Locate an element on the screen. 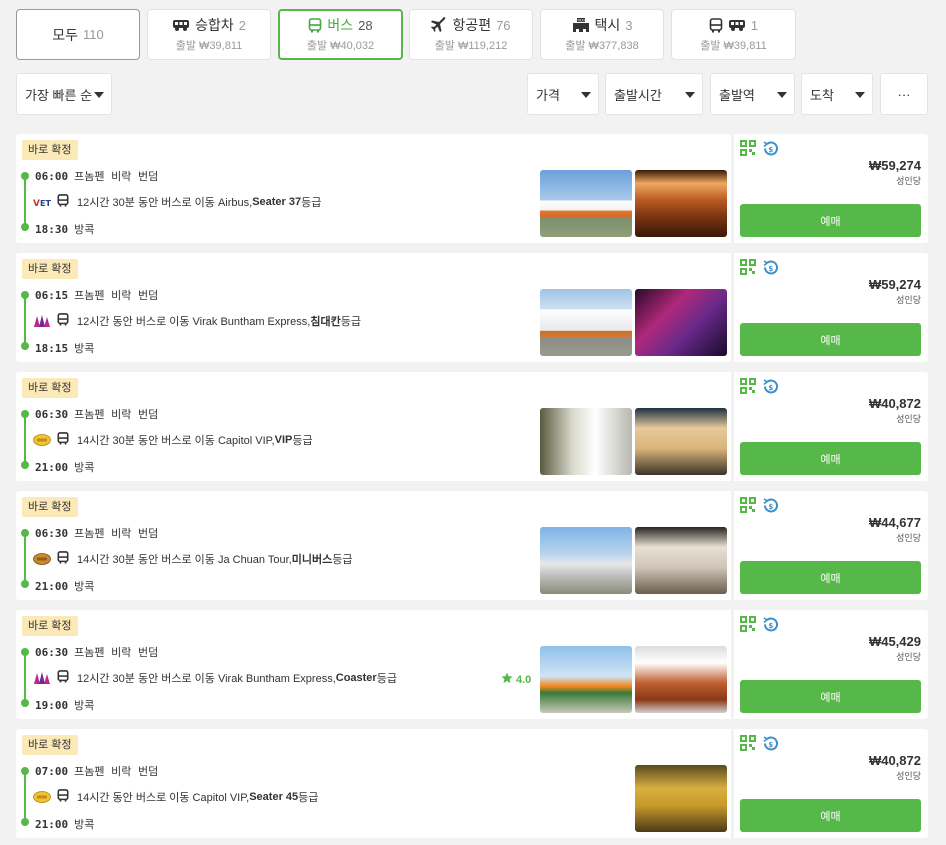  arrival: 19:00 방콕 is located at coordinates (64, 705).